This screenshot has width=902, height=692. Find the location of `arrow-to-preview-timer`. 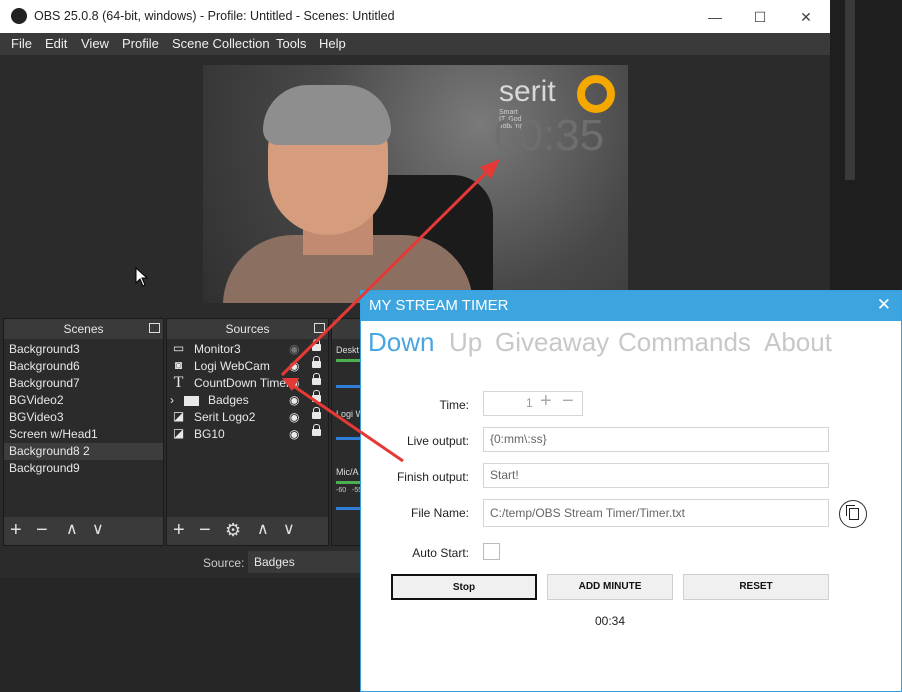

arrow-to-preview-timer is located at coordinates (387, 271).